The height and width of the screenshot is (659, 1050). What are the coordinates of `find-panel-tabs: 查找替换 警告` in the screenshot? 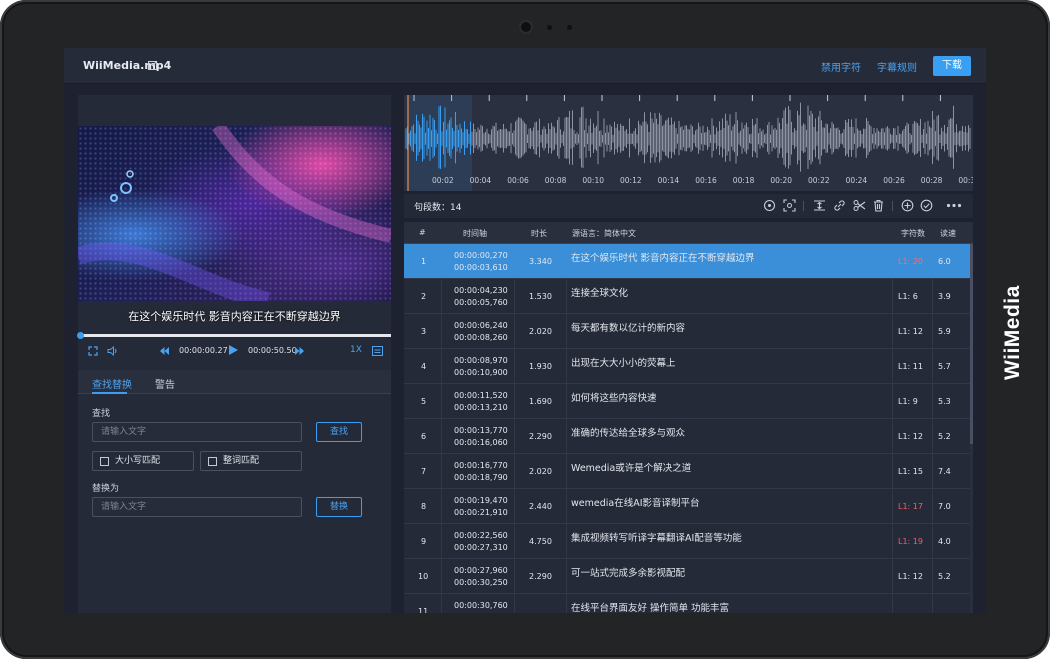 It's located at (234, 382).